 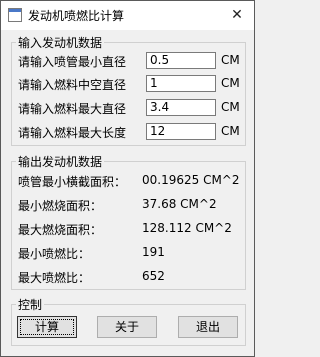 I want to click on close-icon: ✕, so click(x=237, y=15).